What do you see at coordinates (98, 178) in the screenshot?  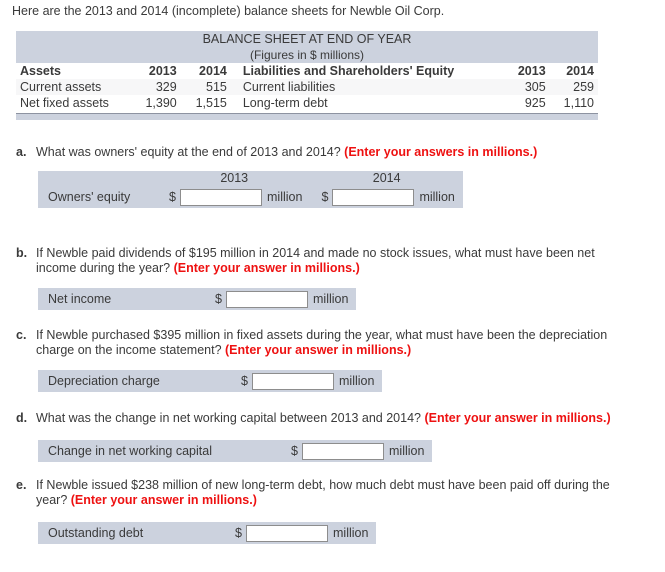 I see `spacer` at bounding box center [98, 178].